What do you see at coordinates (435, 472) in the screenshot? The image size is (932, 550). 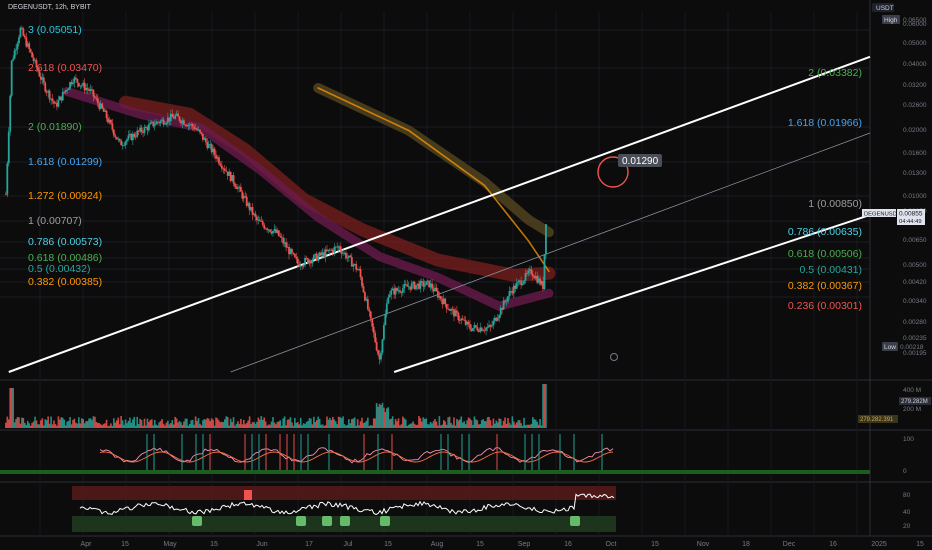 I see `osc1-baseline-band` at bounding box center [435, 472].